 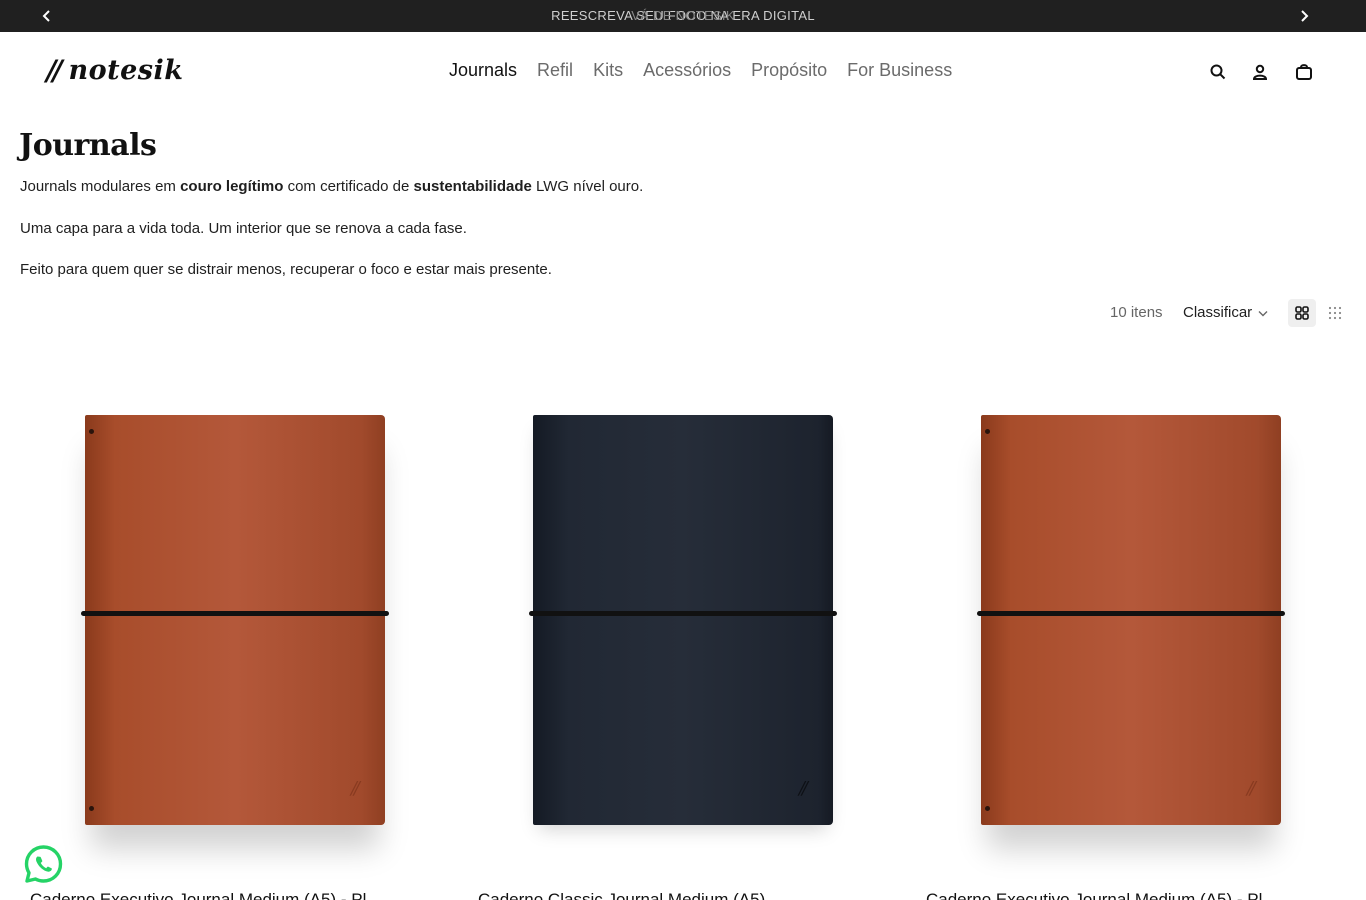 I want to click on logo: // notesik, so click(x=114, y=70).